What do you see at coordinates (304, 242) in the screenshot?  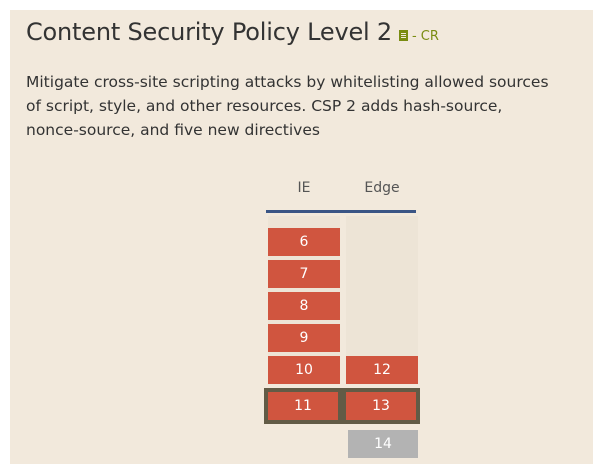 I see `ie-version-cell: 6` at bounding box center [304, 242].